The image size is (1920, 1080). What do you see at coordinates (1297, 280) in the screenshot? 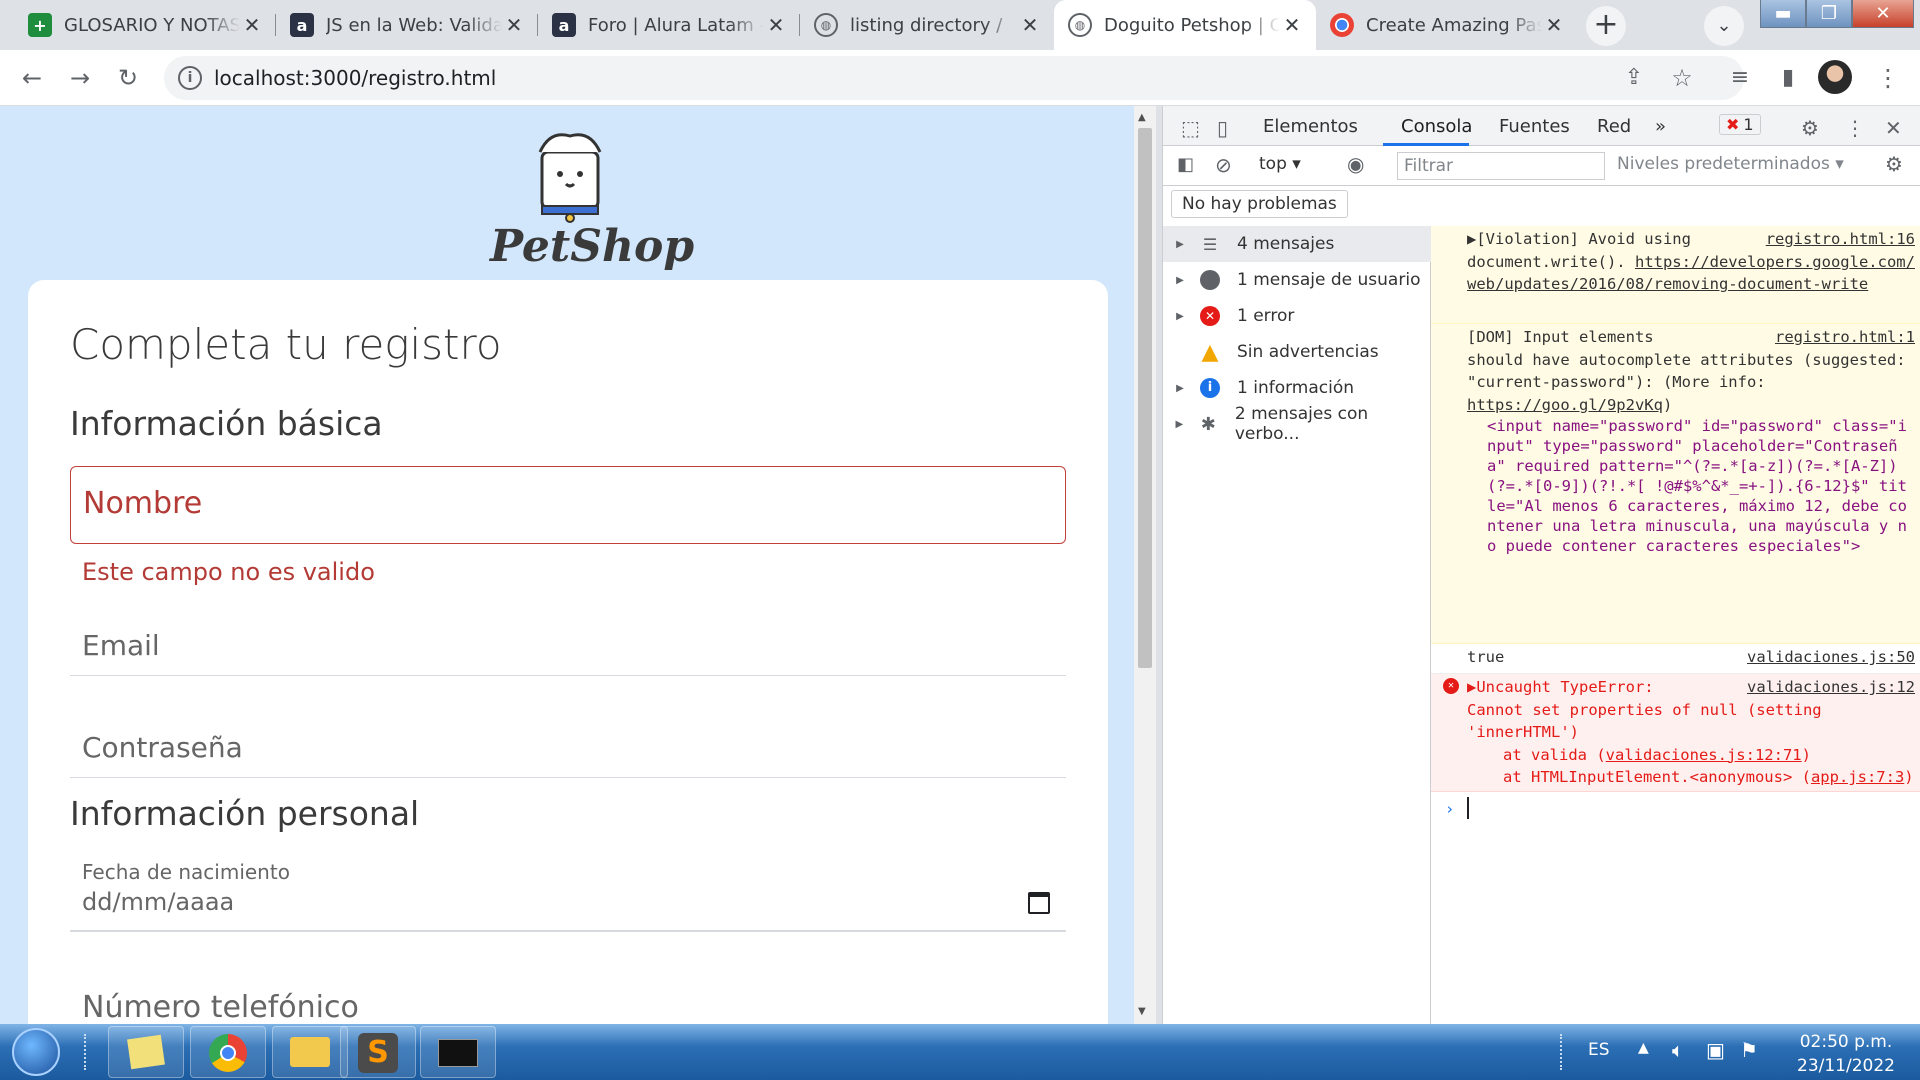
I see `sidebar-item-user-messages: ▶ 1 mensaje de usuario` at bounding box center [1297, 280].